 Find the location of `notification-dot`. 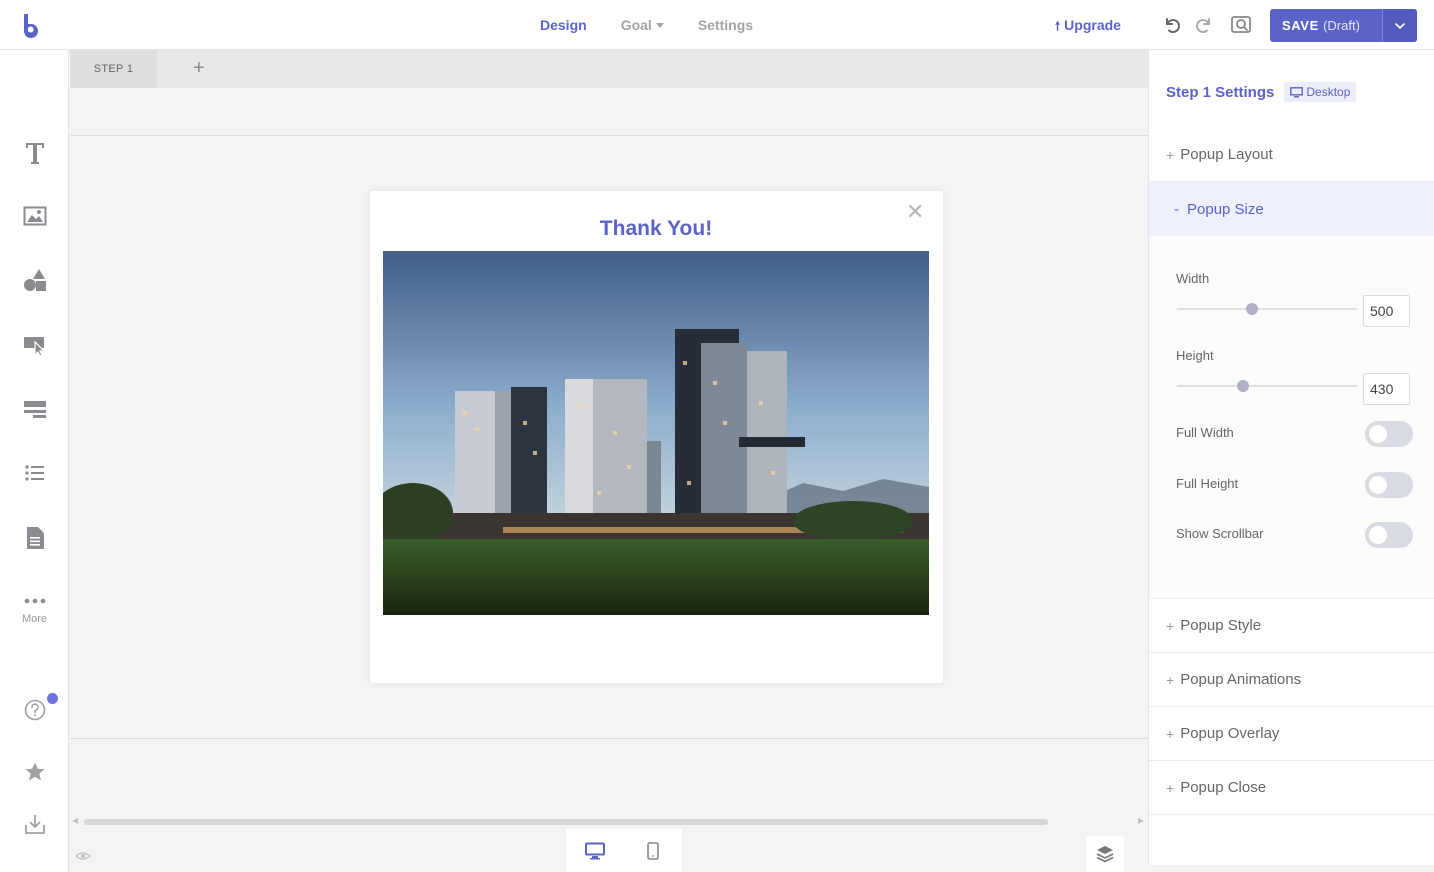

notification-dot is located at coordinates (52, 698).